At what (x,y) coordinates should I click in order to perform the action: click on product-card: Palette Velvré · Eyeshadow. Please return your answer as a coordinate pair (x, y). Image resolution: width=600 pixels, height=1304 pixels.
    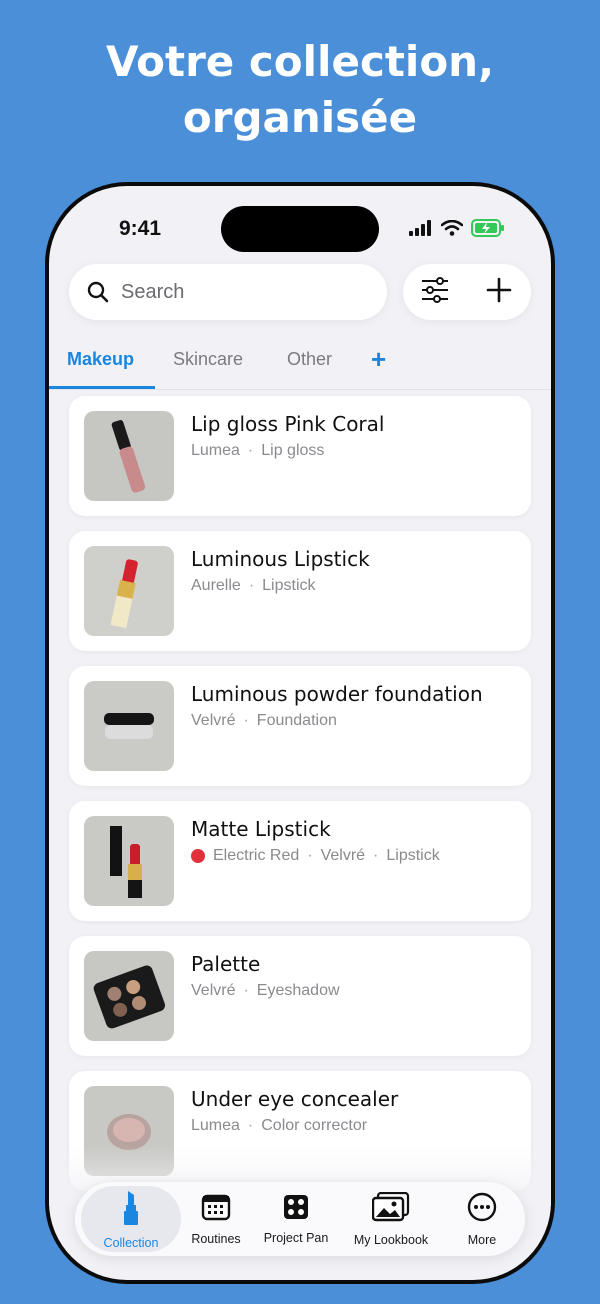
    Looking at the image, I should click on (300, 996).